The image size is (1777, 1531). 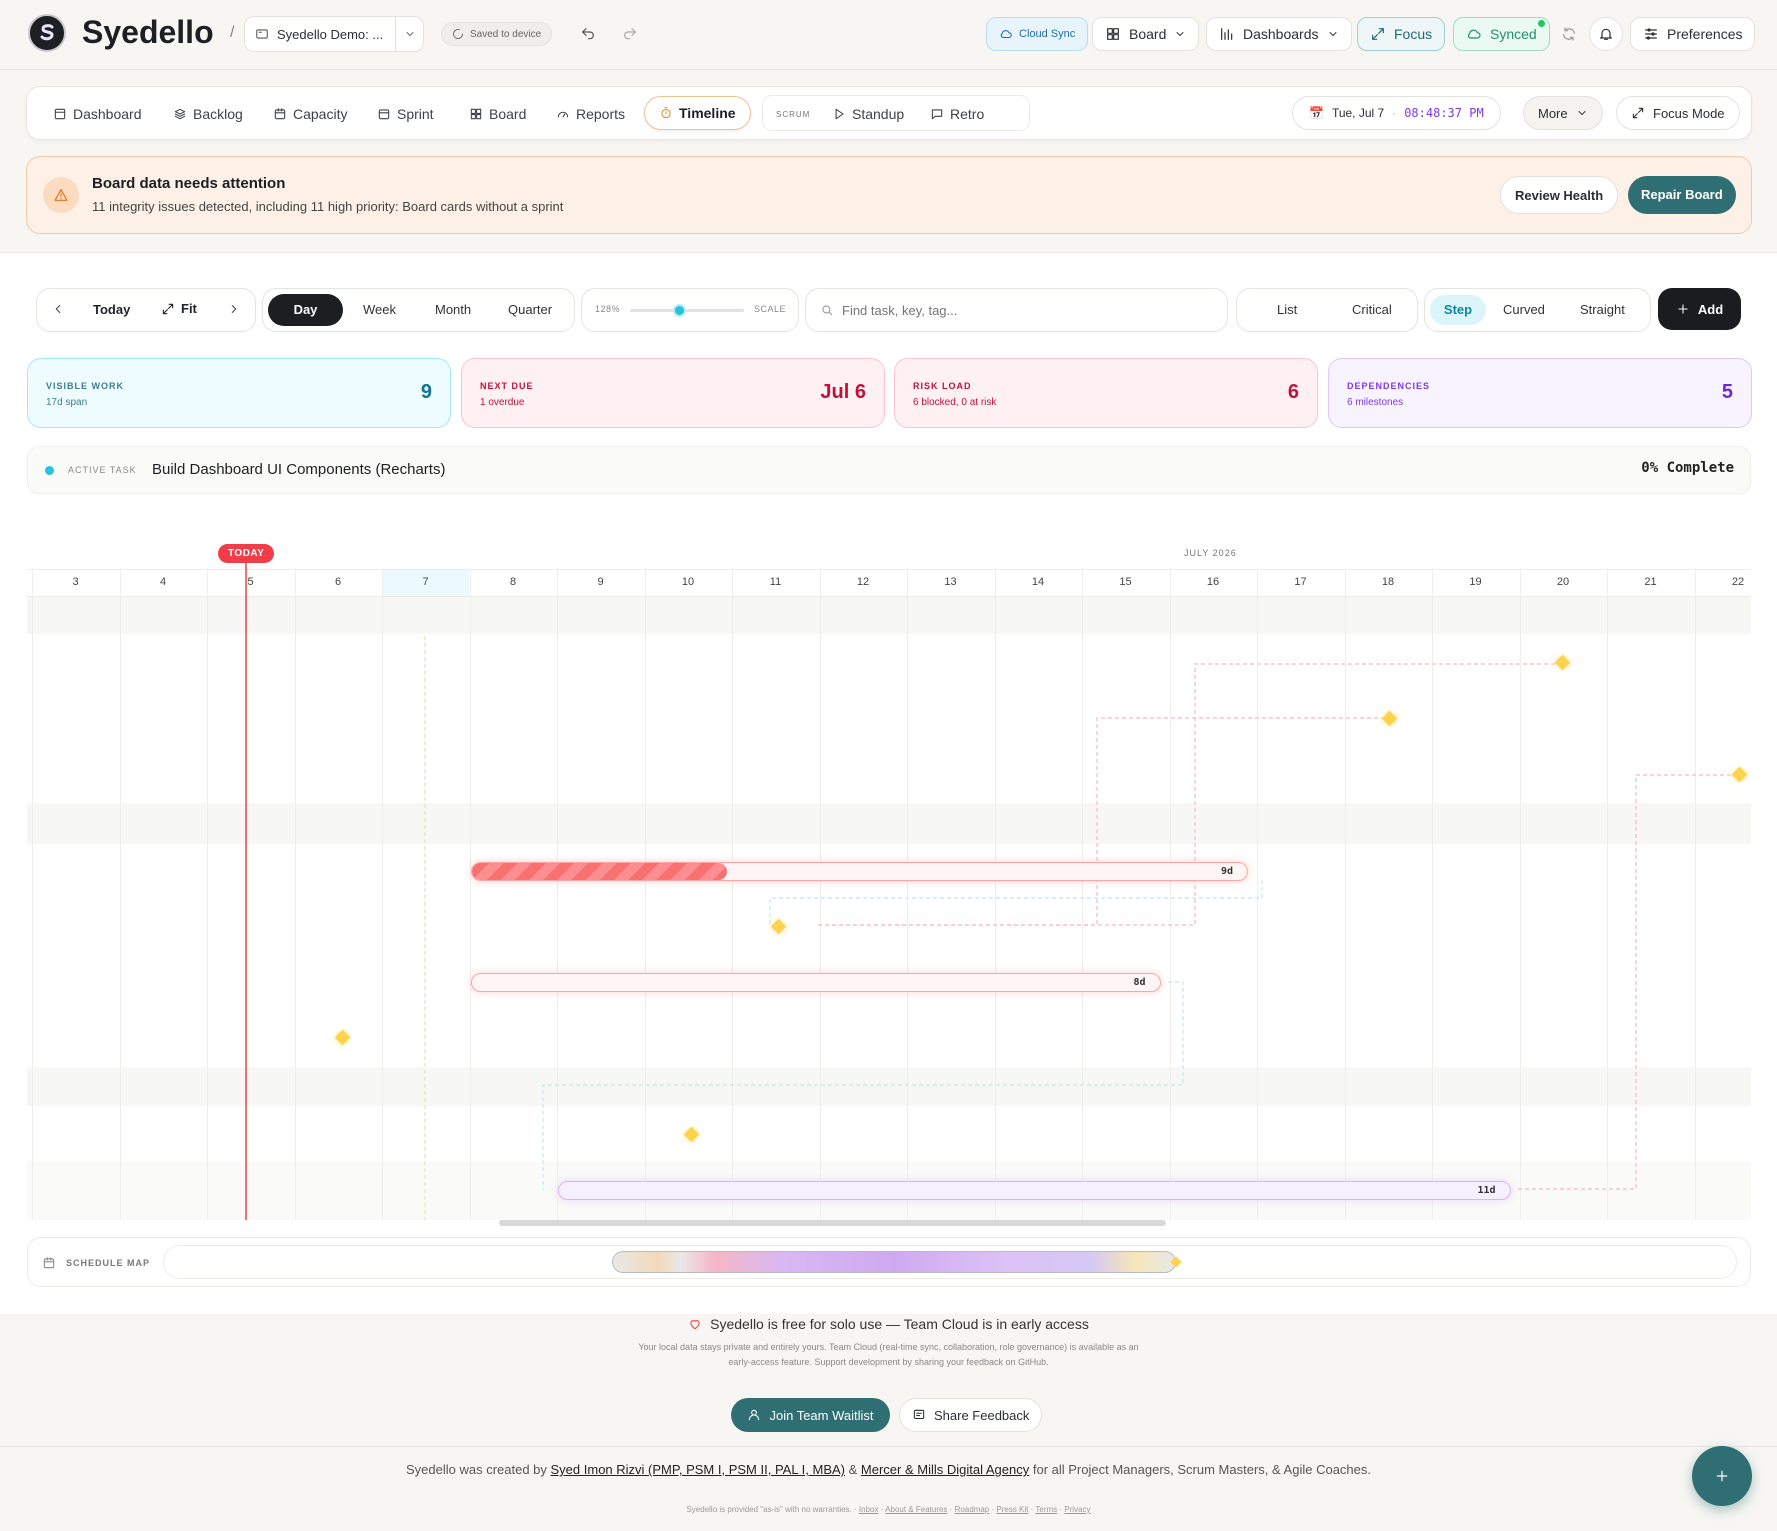 I want to click on message-square-icon, so click(x=919, y=1414).